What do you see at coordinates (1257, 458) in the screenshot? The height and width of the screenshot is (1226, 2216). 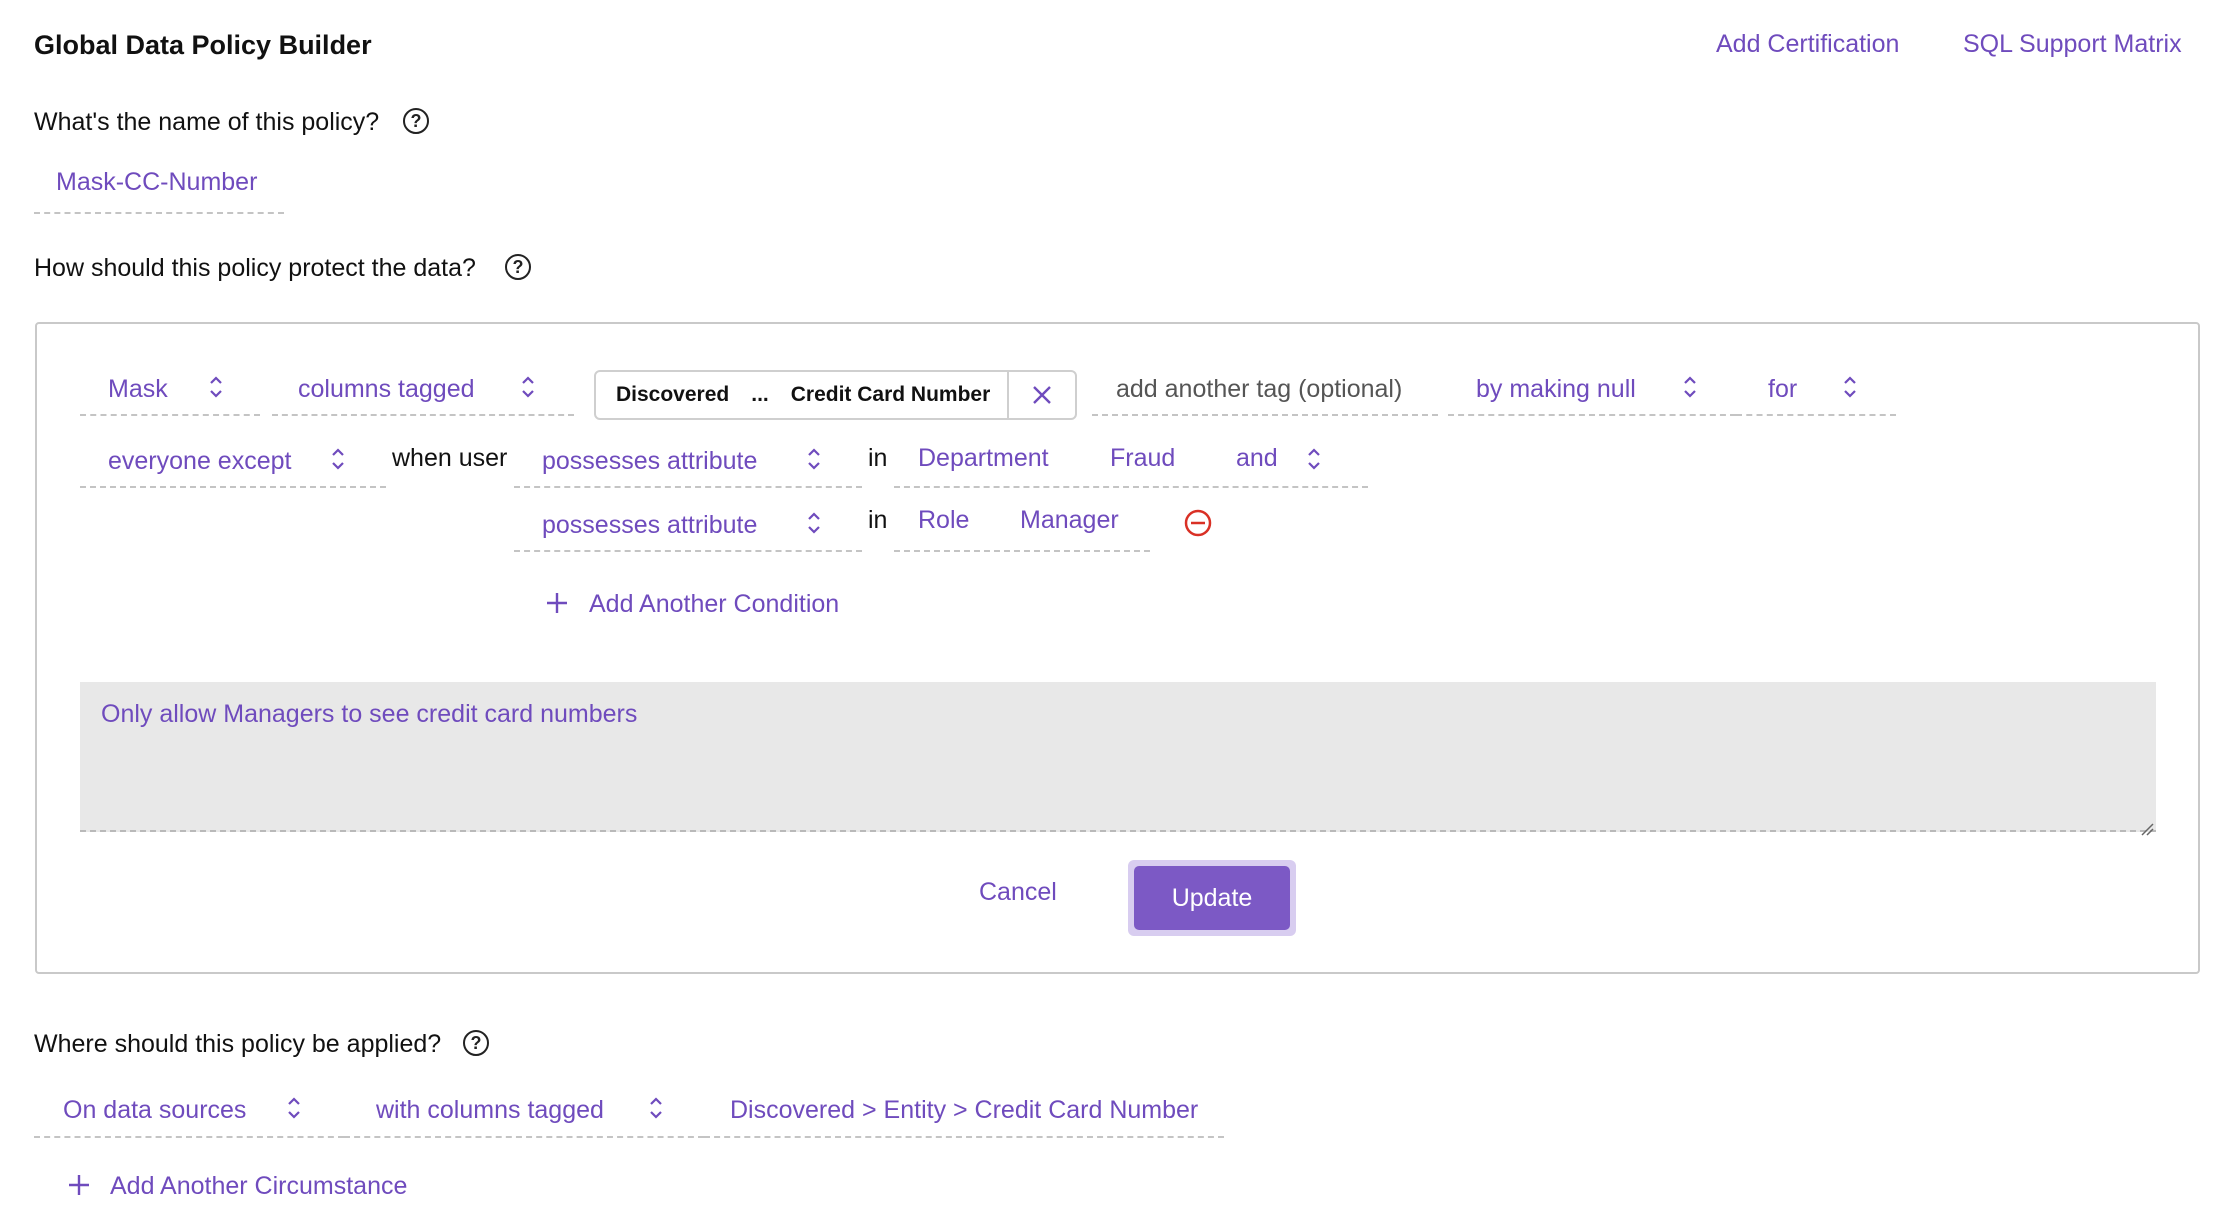 I see `condition-join: and` at bounding box center [1257, 458].